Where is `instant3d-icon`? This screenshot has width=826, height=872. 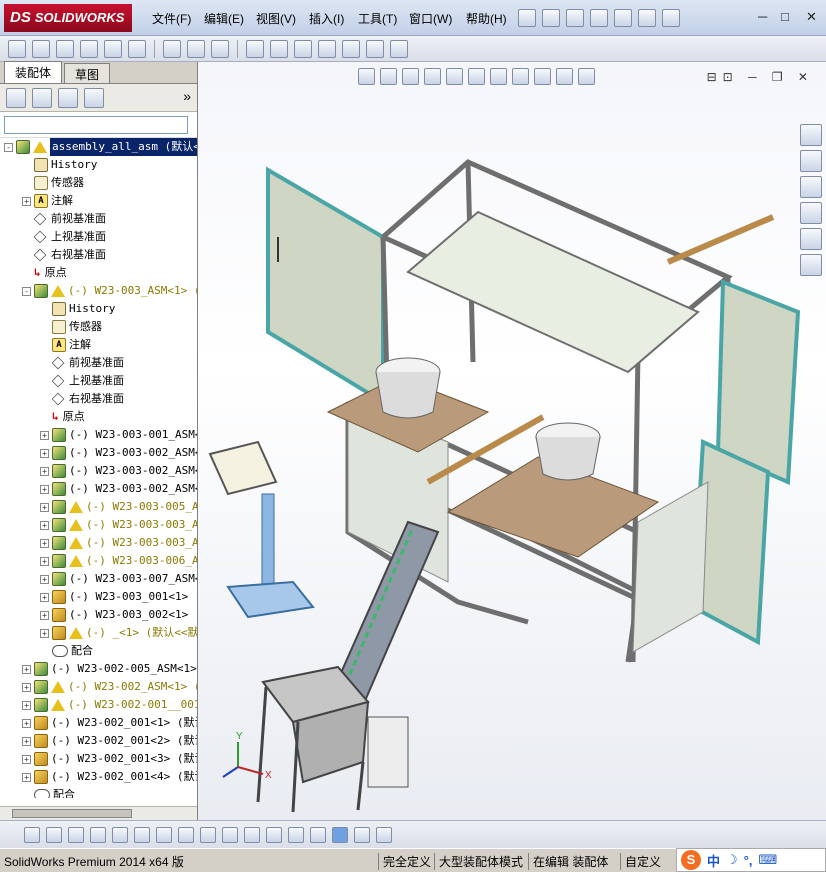 instant3d-icon is located at coordinates (375, 48).